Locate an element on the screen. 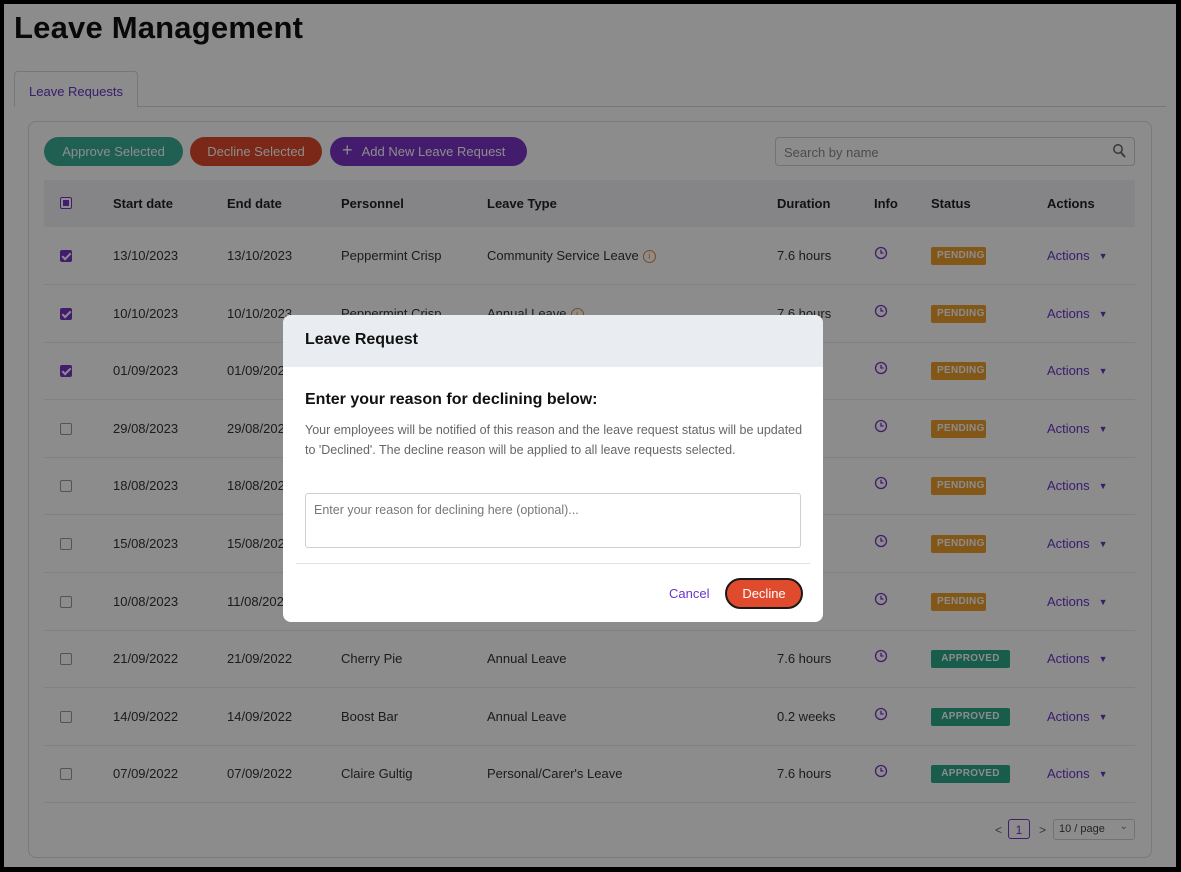  decline-reason-input is located at coordinates (553, 520).